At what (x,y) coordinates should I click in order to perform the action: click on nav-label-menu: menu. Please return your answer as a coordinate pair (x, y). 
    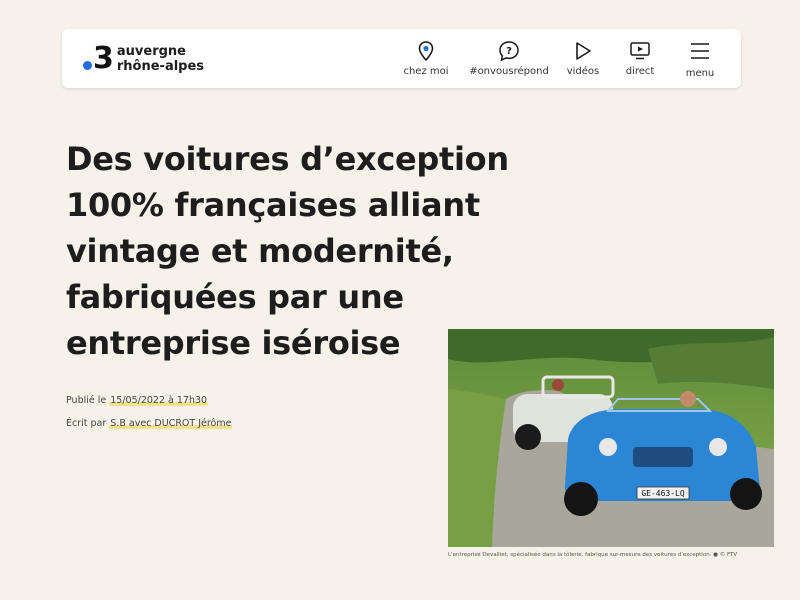
    Looking at the image, I should click on (700, 73).